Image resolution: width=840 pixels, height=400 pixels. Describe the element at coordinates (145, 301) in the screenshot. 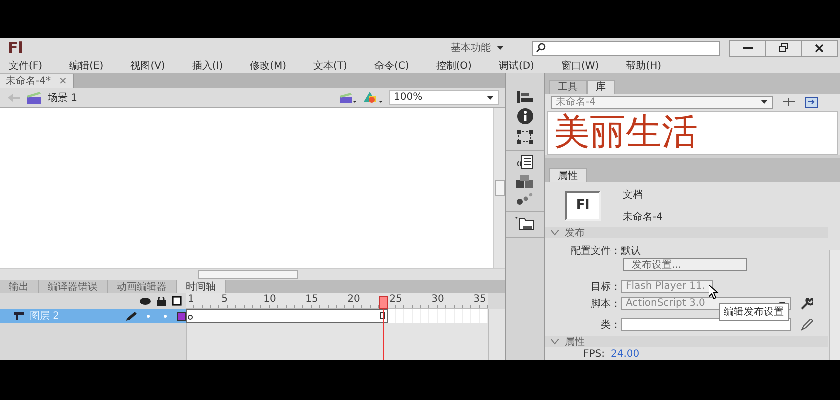

I see `eye-icon` at that location.